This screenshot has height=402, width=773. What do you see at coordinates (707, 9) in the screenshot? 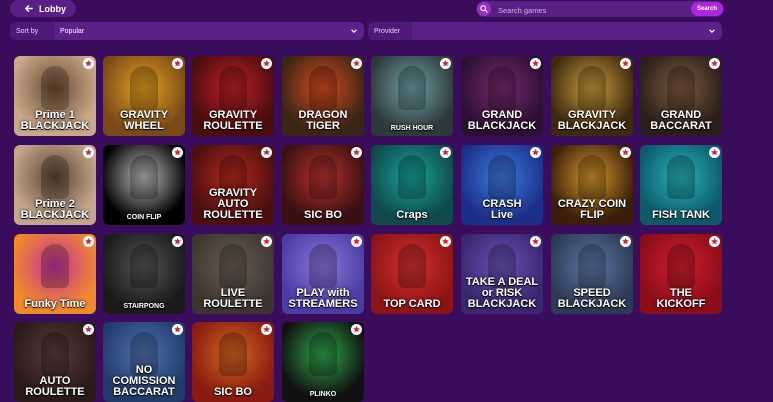
I see `search-button: Search` at bounding box center [707, 9].